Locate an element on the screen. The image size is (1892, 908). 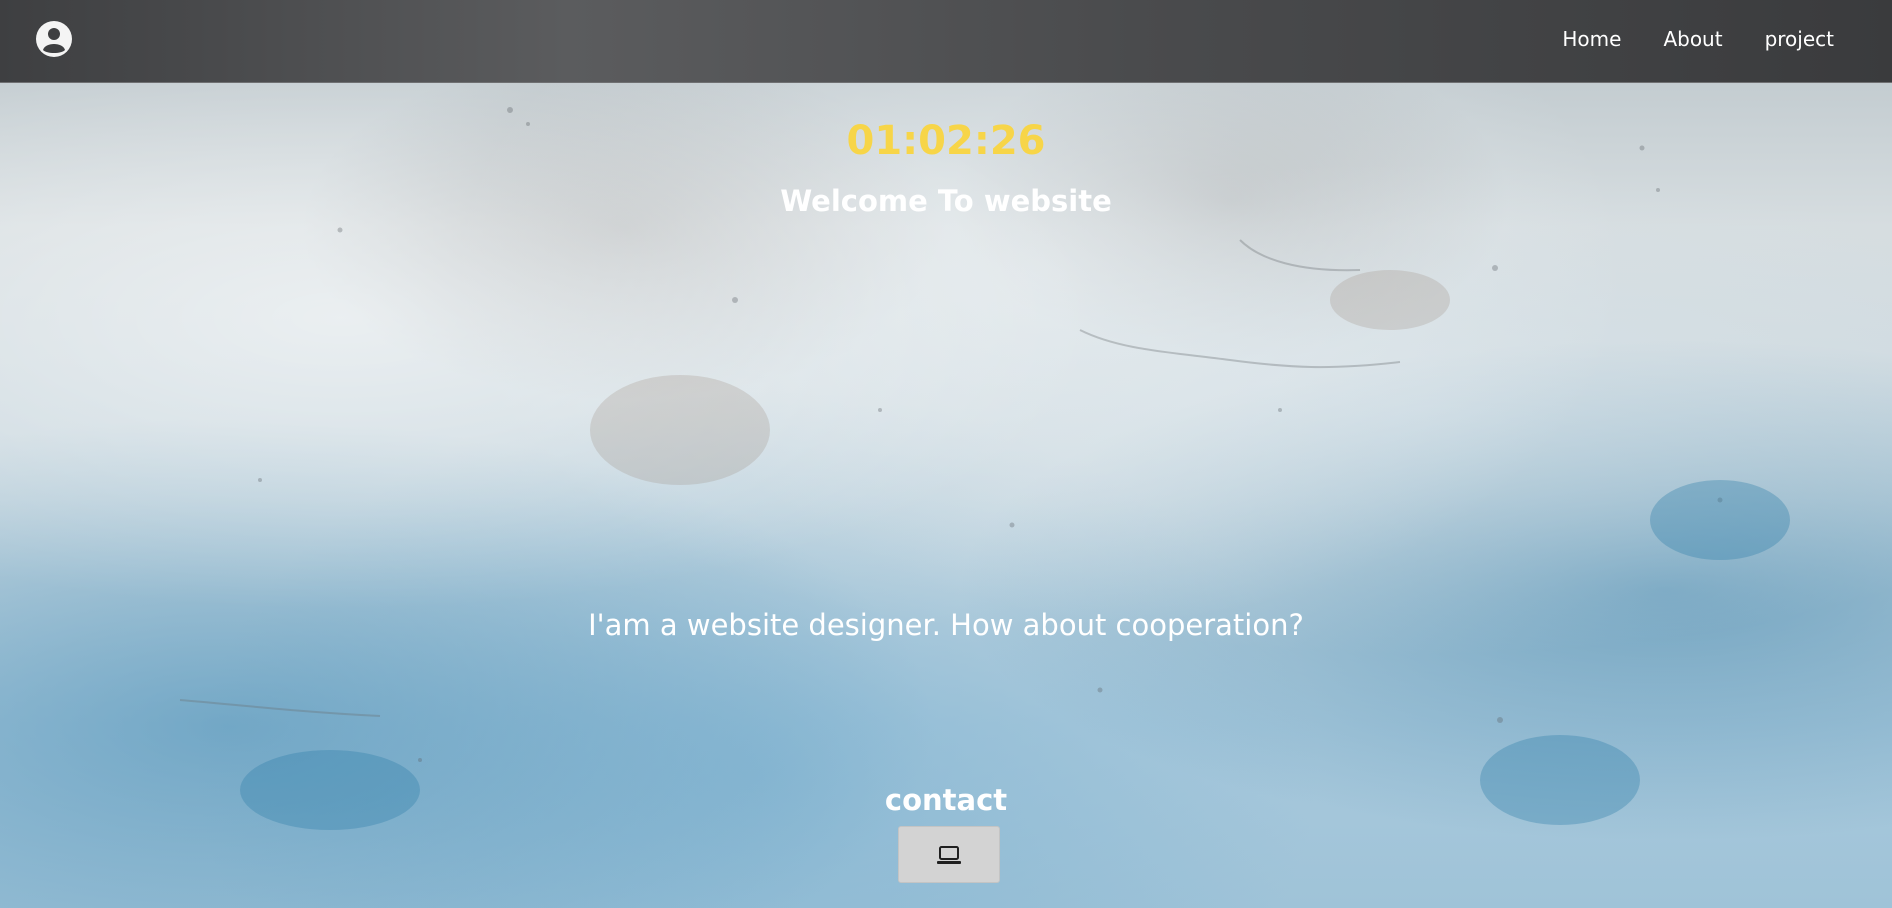
nav-about-link: About is located at coordinates (1692, 39).